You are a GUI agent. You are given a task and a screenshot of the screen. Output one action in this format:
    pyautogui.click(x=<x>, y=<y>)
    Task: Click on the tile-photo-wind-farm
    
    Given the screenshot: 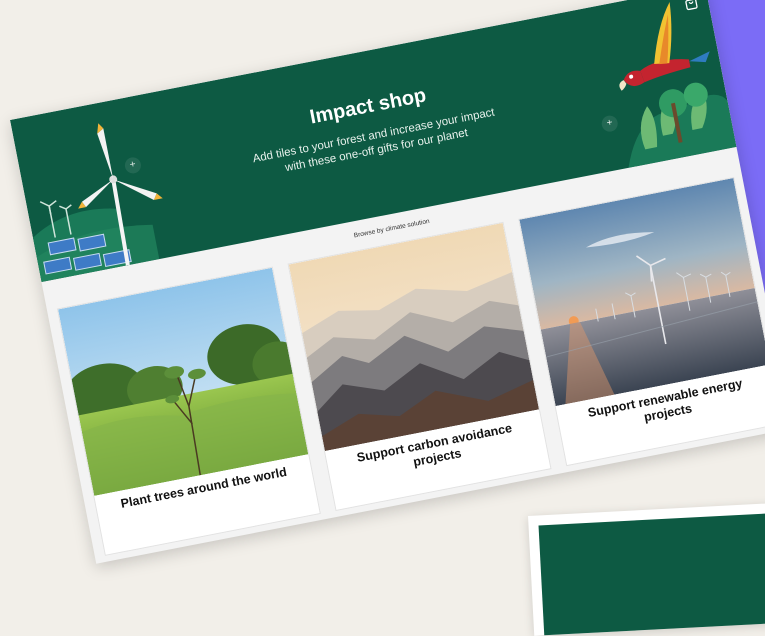 What is the action you would take?
    pyautogui.click(x=642, y=292)
    